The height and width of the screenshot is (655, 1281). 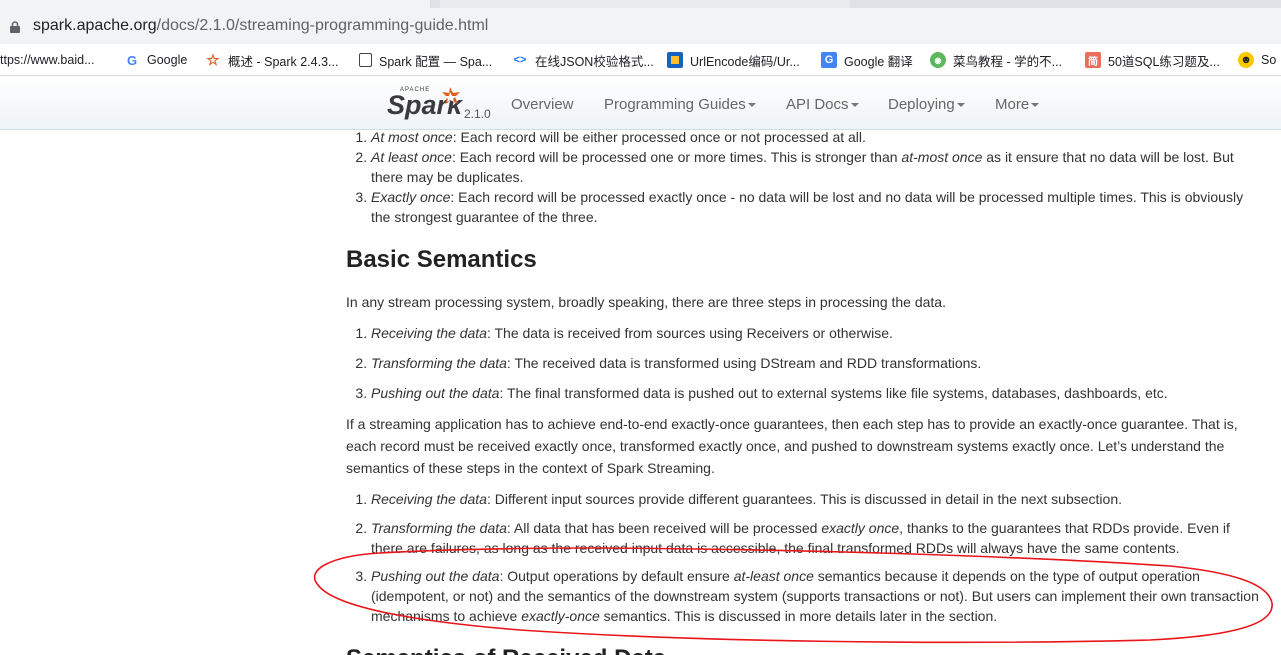 What do you see at coordinates (412, 137) in the screenshot?
I see `list-term: At most once` at bounding box center [412, 137].